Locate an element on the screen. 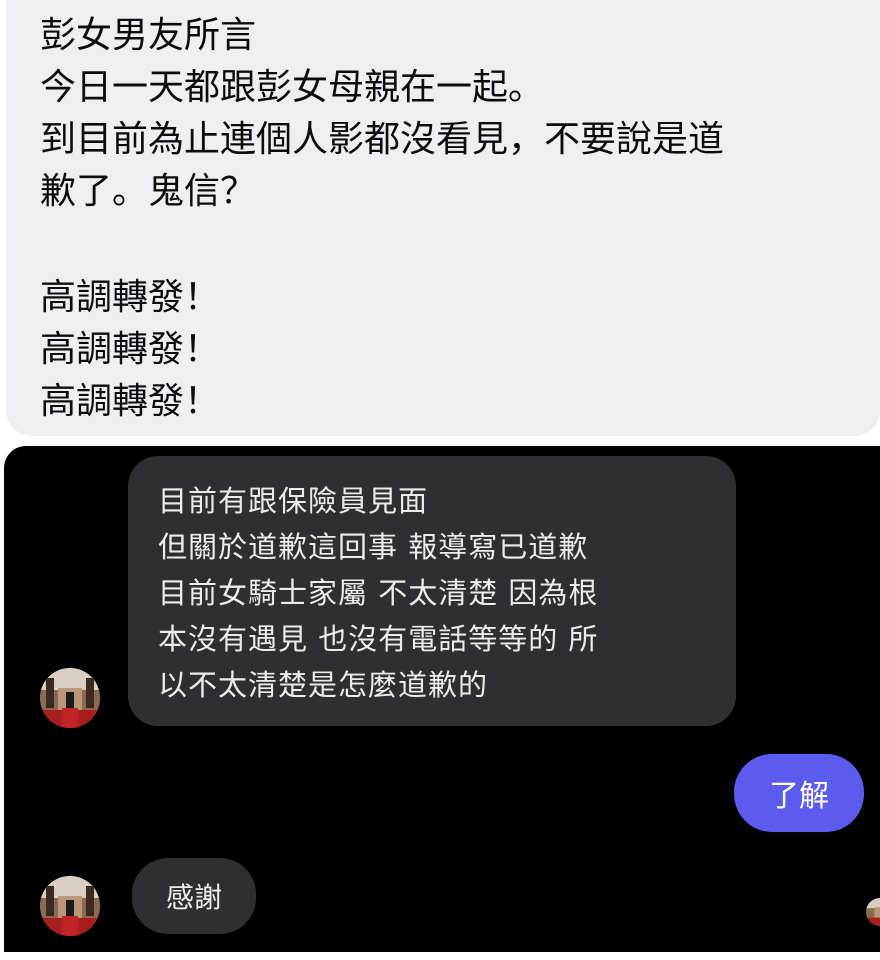  message-line: 但關於道歉這回事 報導寫已道歉 is located at coordinates (373, 547).